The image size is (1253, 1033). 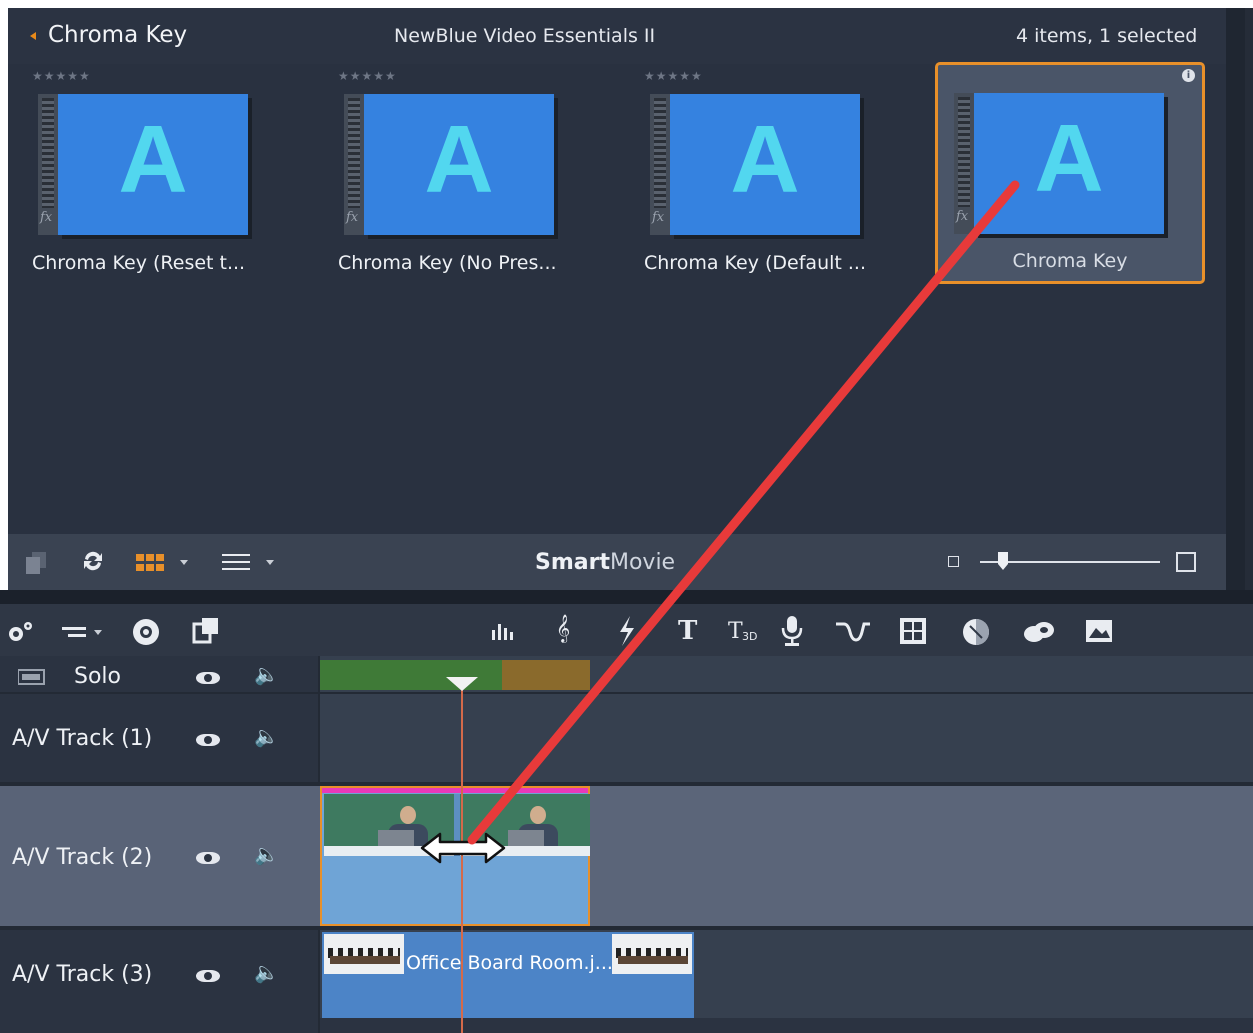 What do you see at coordinates (1039, 632) in the screenshot?
I see `effects-icon` at bounding box center [1039, 632].